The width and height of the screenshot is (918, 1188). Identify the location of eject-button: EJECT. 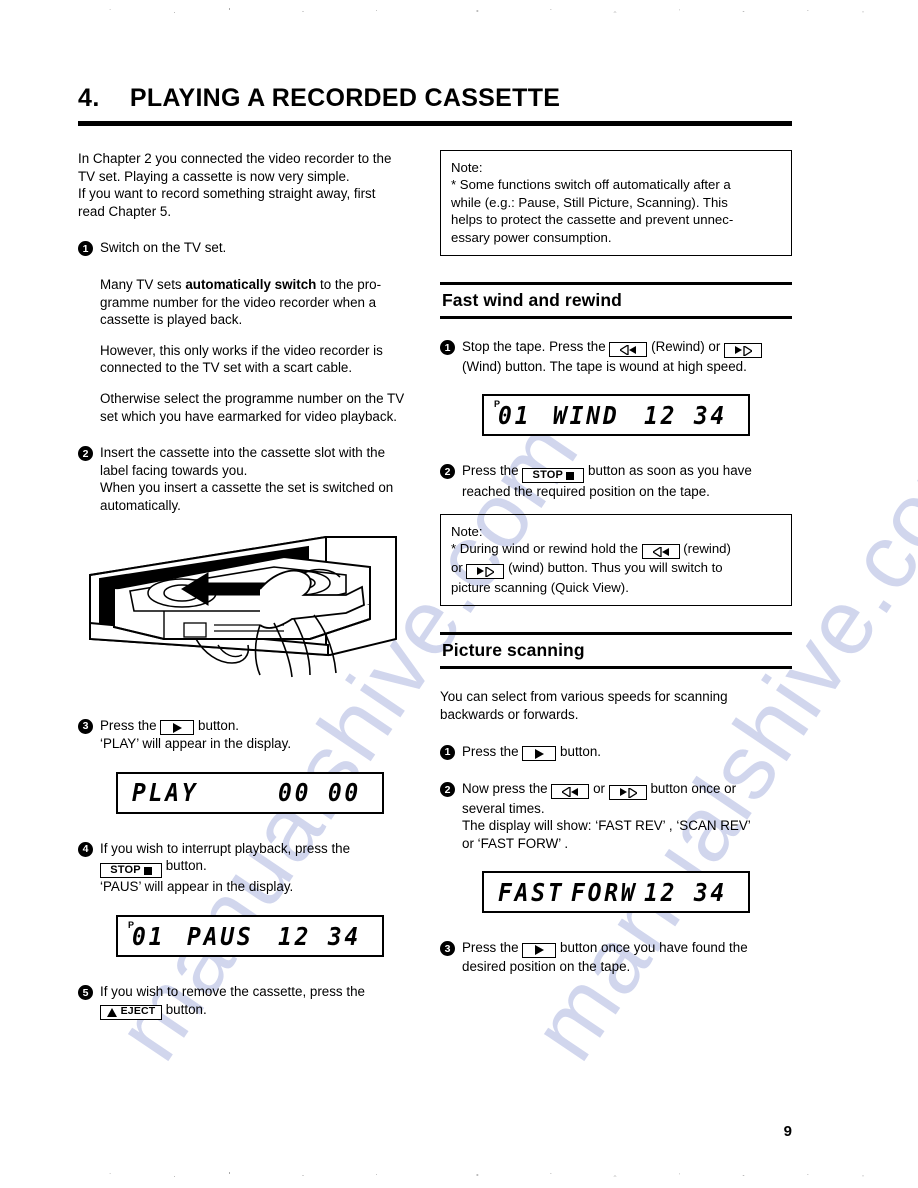
(131, 1012).